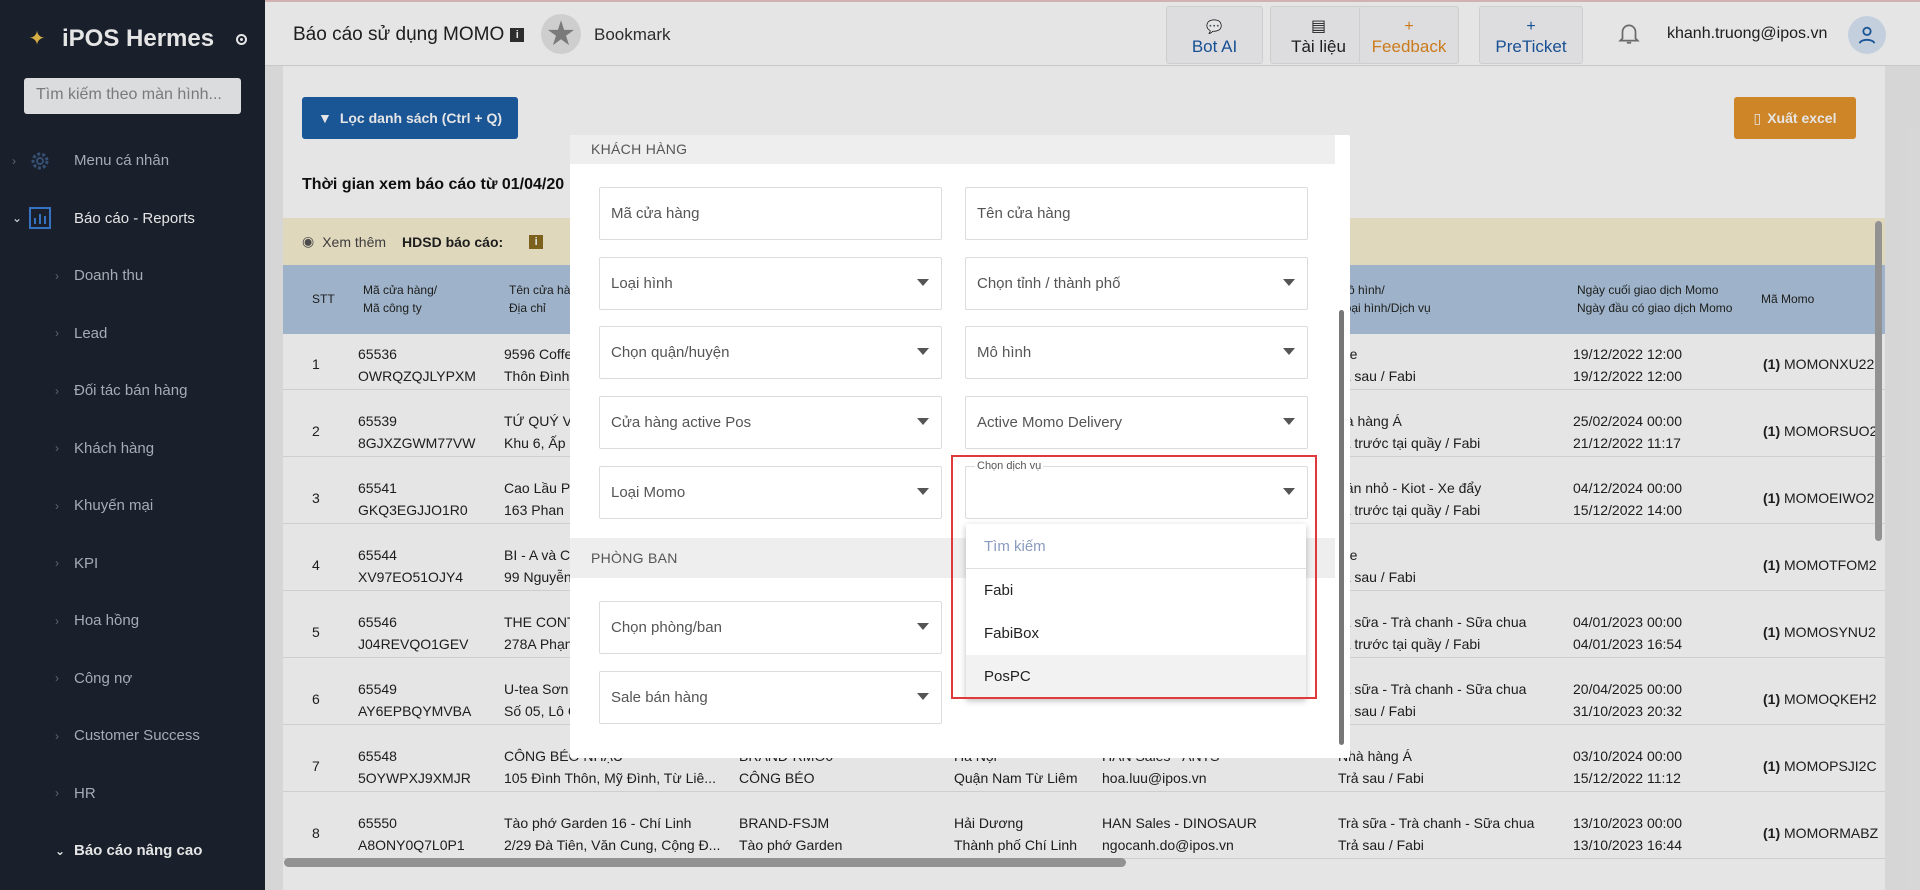  I want to click on highlight-box, so click(1134, 577).